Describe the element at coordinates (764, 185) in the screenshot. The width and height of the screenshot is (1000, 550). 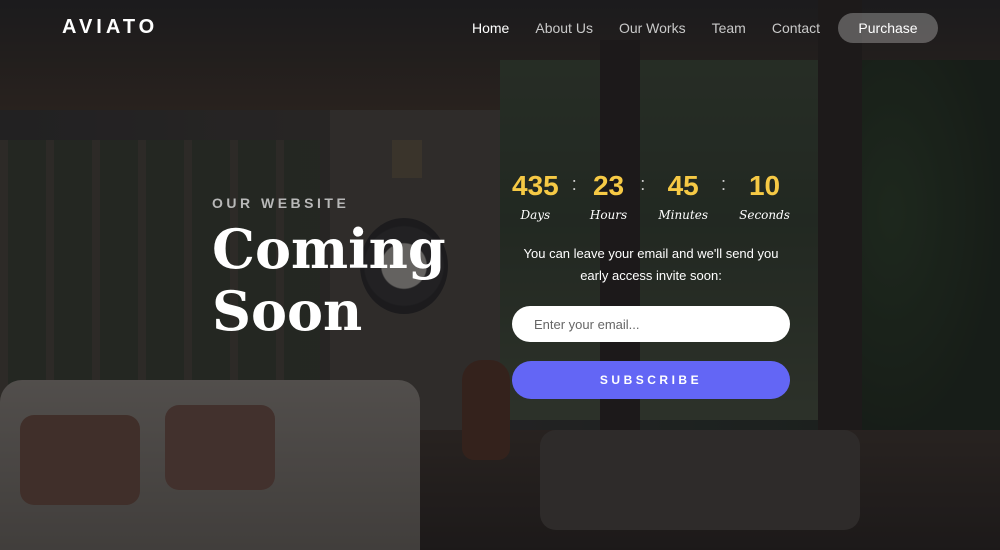
I see `countdown-value: 10` at that location.